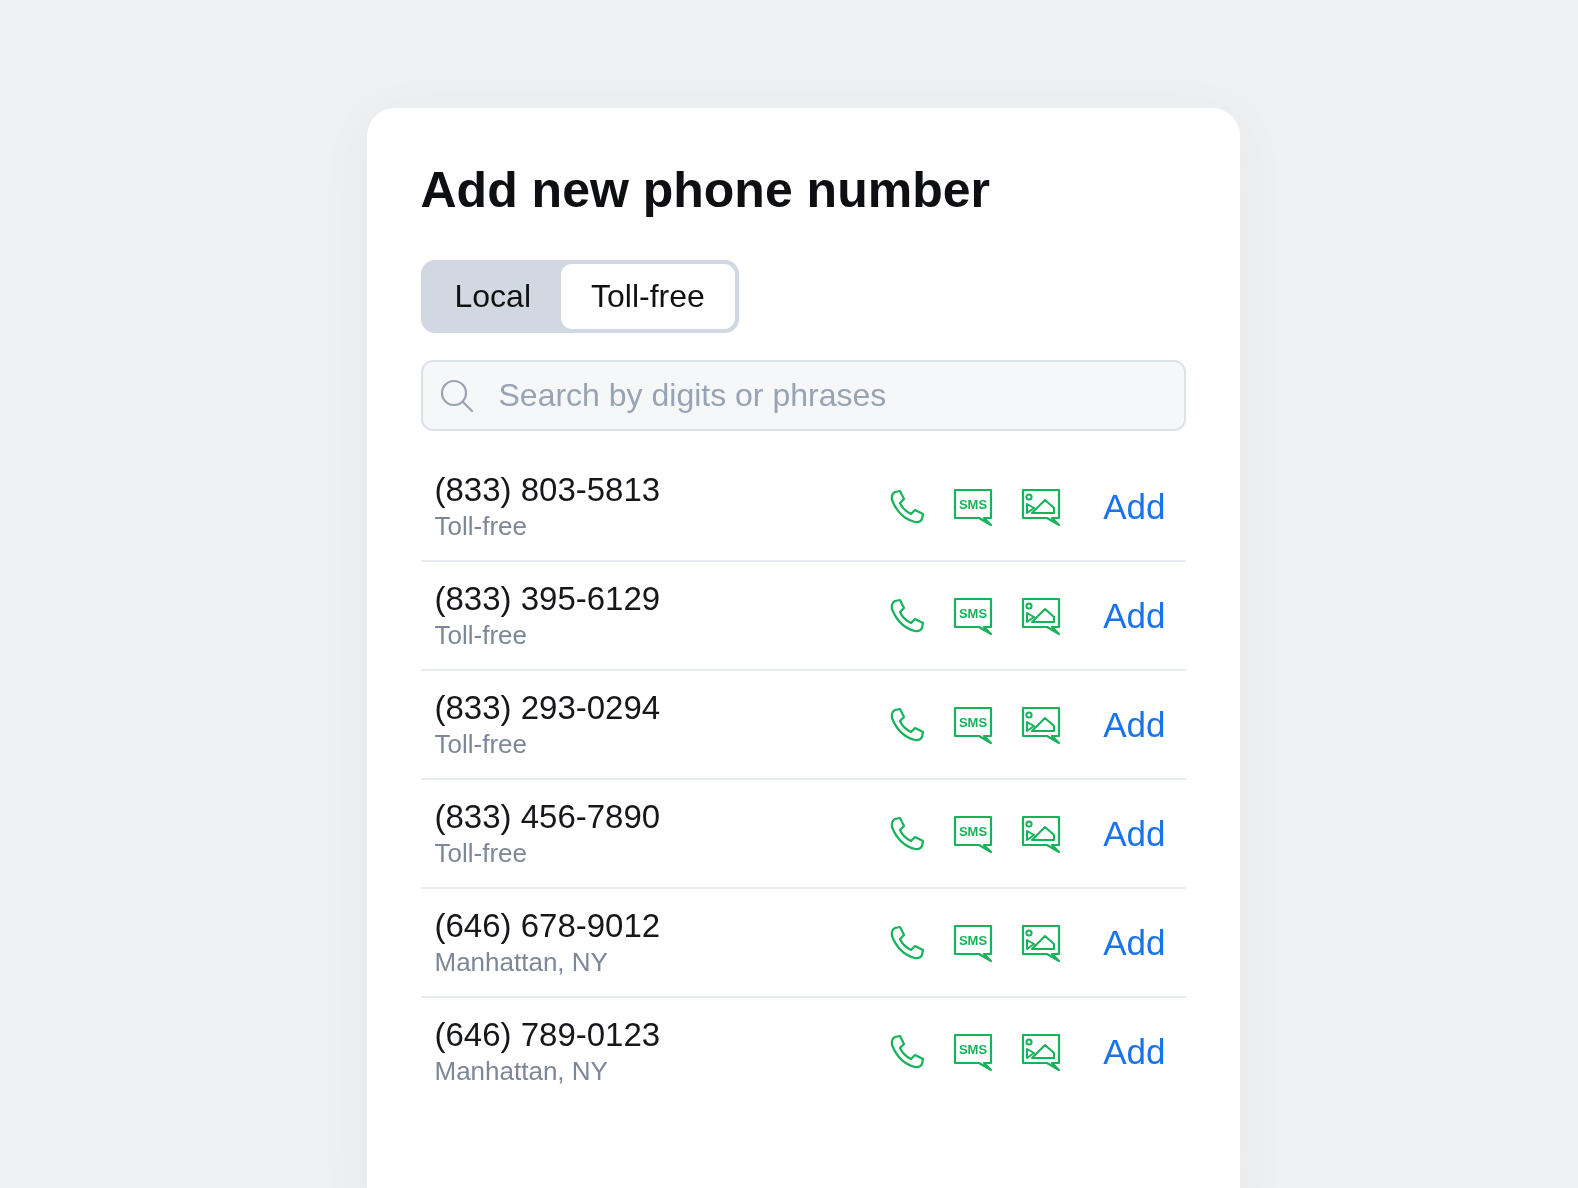  Describe the element at coordinates (705, 190) in the screenshot. I see `dialog-title: Add new phone number` at that location.